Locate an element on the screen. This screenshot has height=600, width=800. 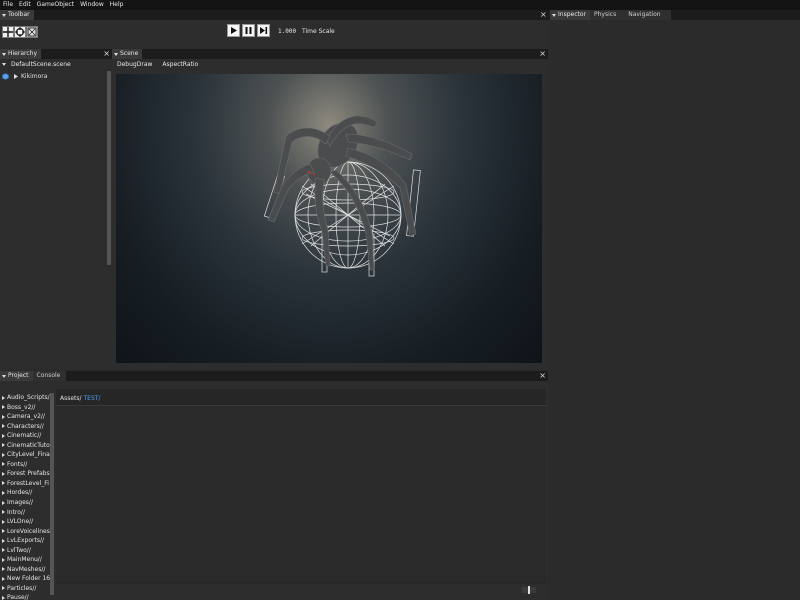
folder-item: Characters// is located at coordinates (25, 427).